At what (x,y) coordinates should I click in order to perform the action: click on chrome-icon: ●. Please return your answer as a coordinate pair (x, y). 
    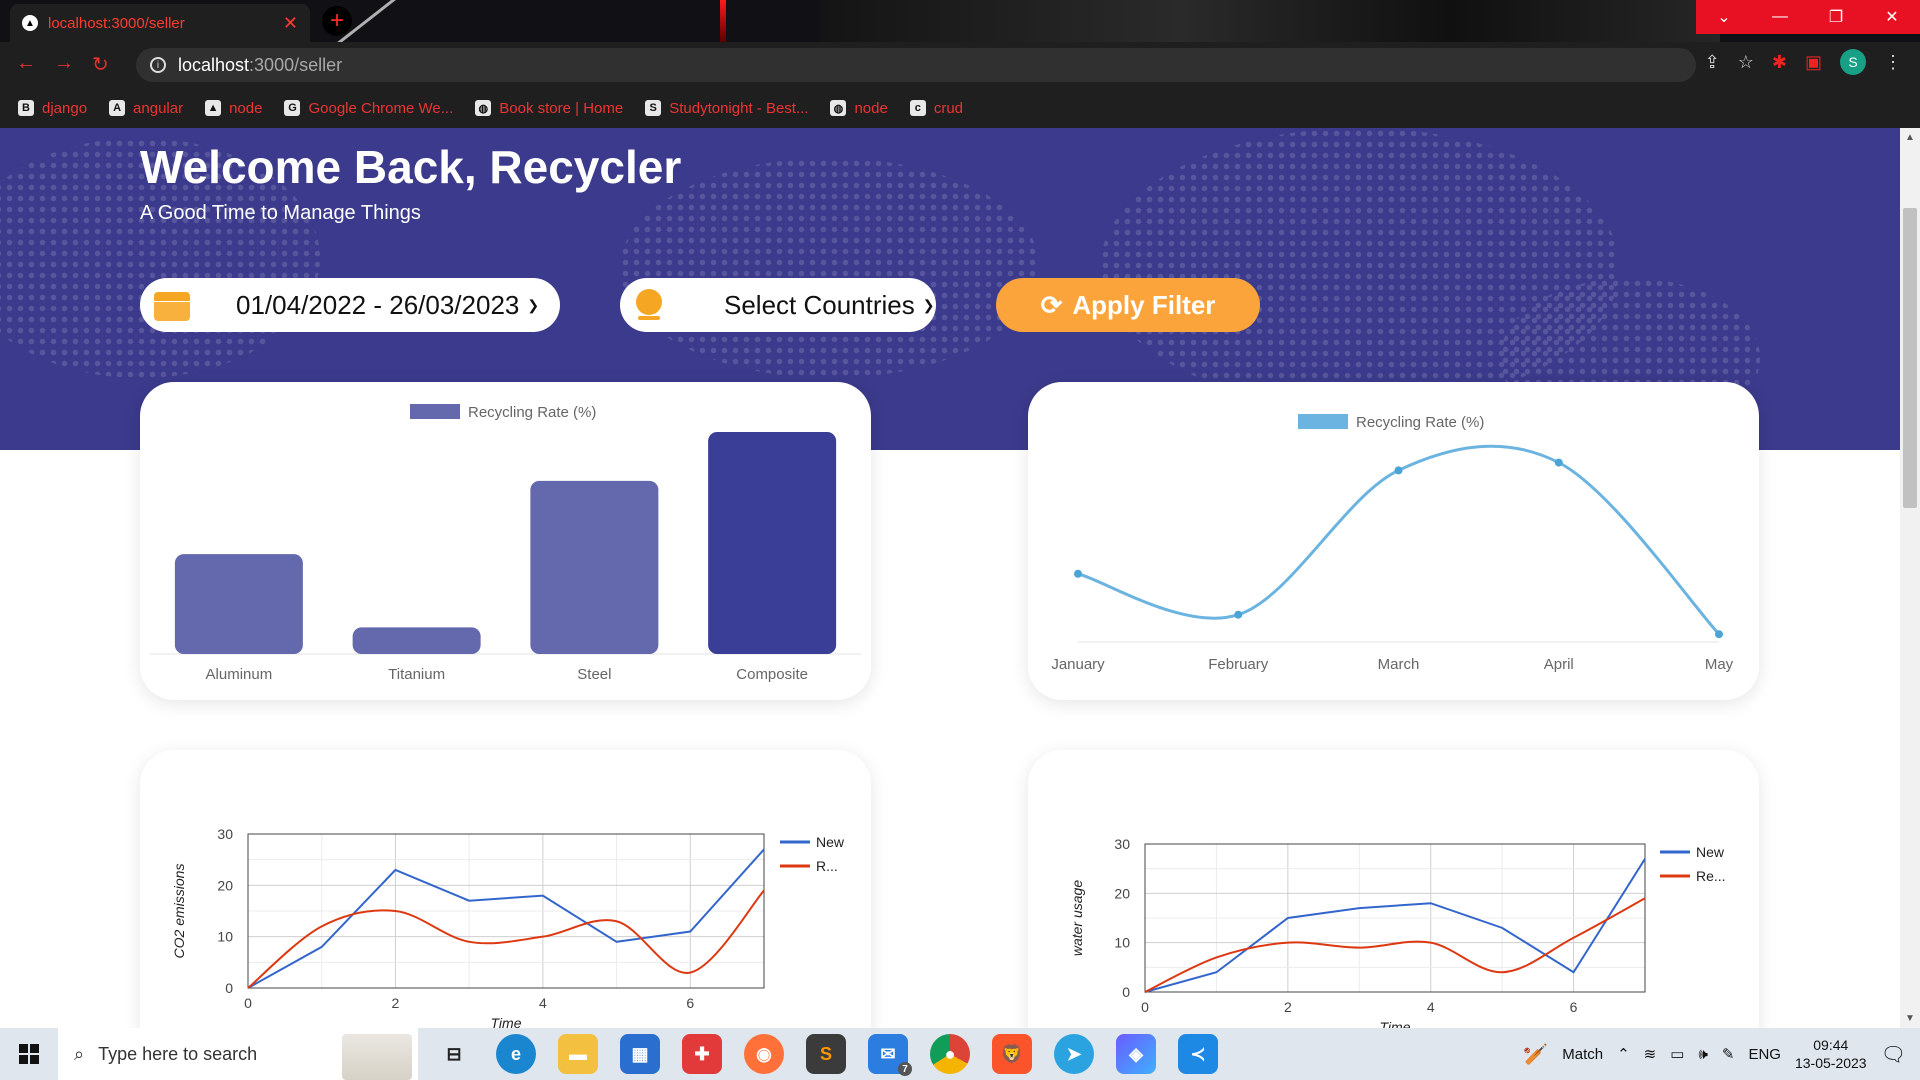
    Looking at the image, I should click on (950, 1054).